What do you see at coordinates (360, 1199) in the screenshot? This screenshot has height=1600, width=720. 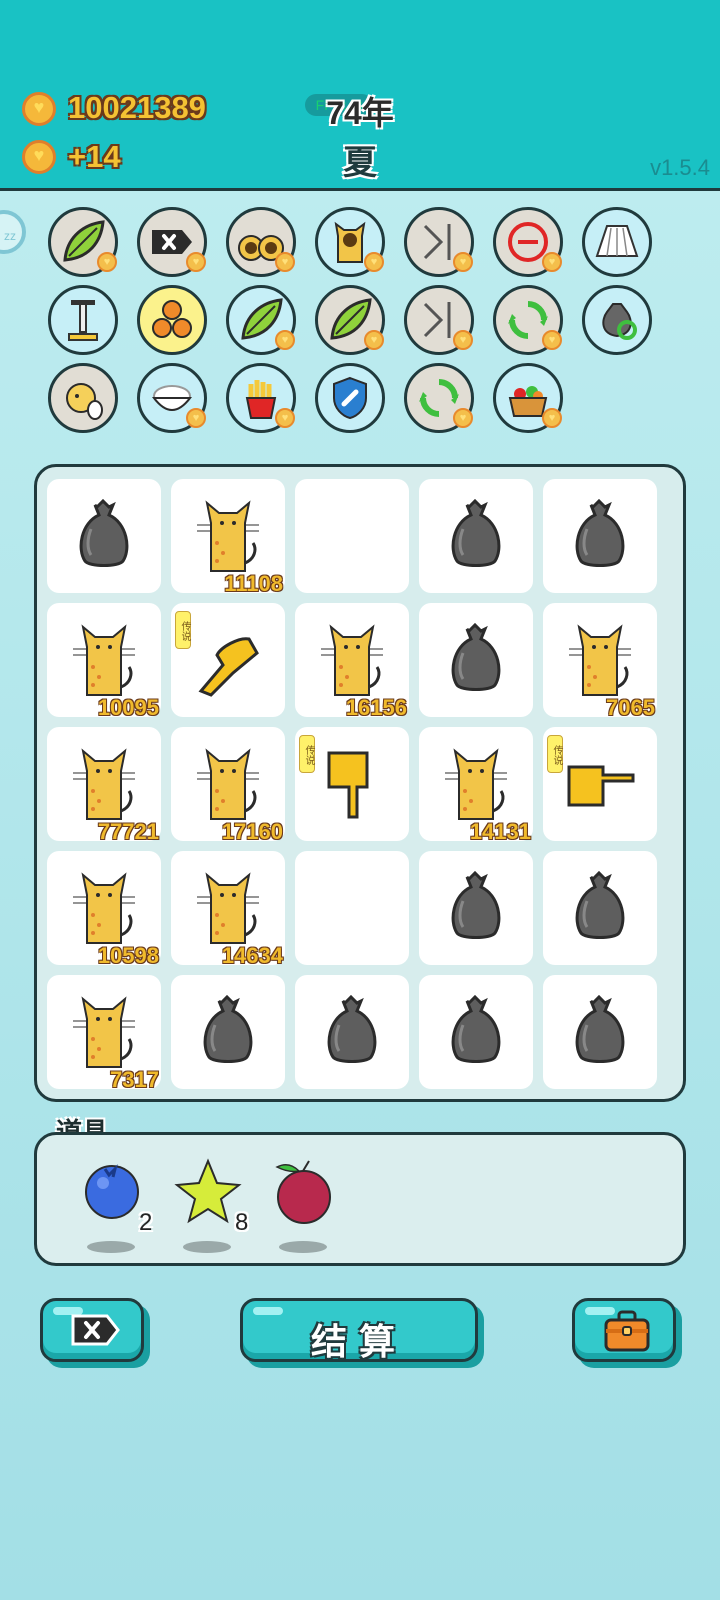 I see `props-panel: 28` at bounding box center [360, 1199].